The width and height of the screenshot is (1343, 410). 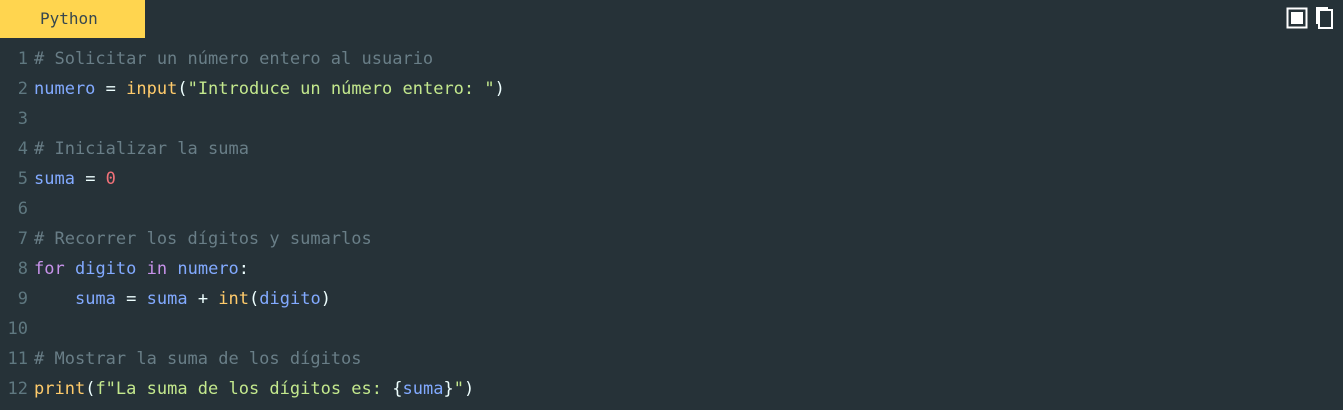 I want to click on code-text: suma = 0, so click(x=75, y=179).